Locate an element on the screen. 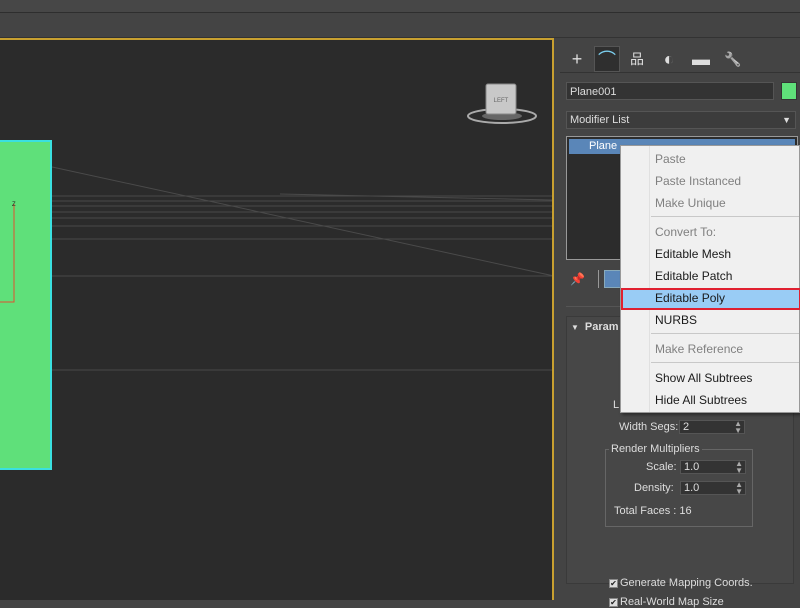 This screenshot has height=608, width=800. collapse-triangle-icon: ▼ is located at coordinates (575, 327).